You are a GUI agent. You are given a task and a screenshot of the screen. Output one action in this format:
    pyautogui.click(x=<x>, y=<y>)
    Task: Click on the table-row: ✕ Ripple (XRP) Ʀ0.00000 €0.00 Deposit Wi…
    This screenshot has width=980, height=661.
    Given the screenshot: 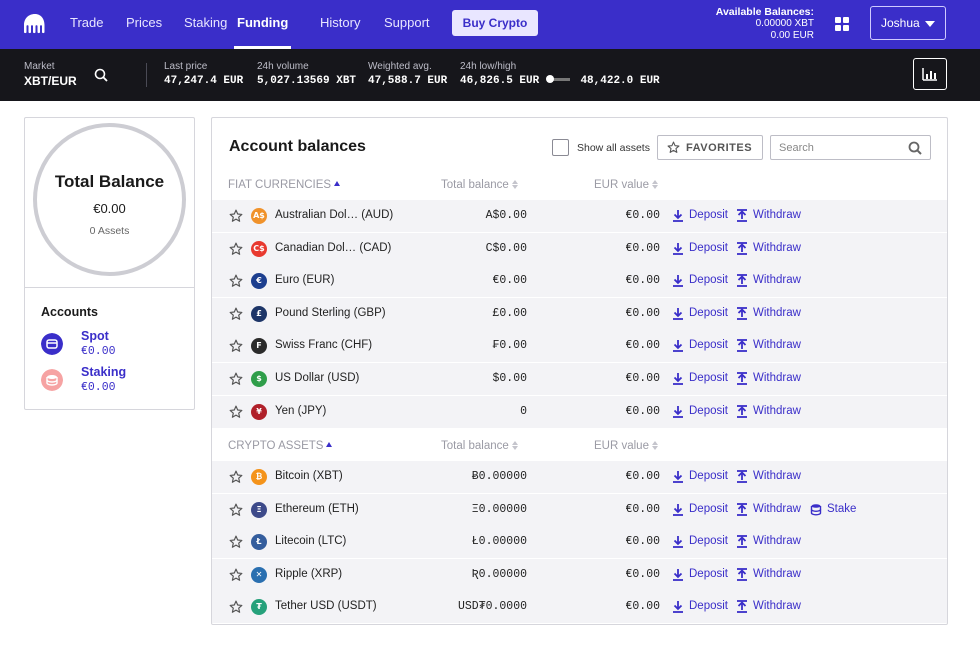 What is the action you would take?
    pyautogui.click(x=579, y=574)
    